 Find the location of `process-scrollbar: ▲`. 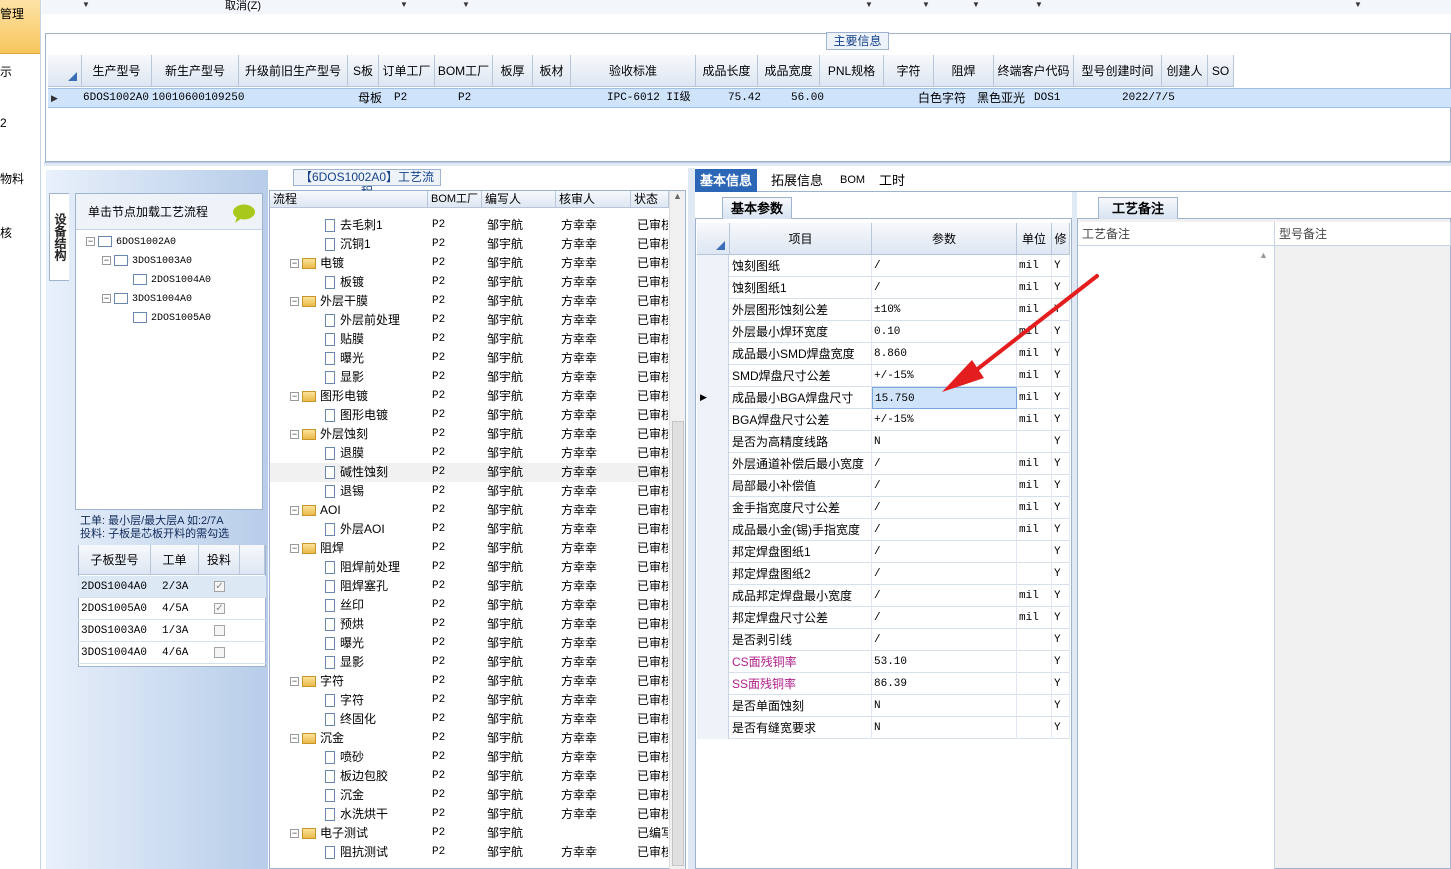

process-scrollbar: ▲ is located at coordinates (677, 530).